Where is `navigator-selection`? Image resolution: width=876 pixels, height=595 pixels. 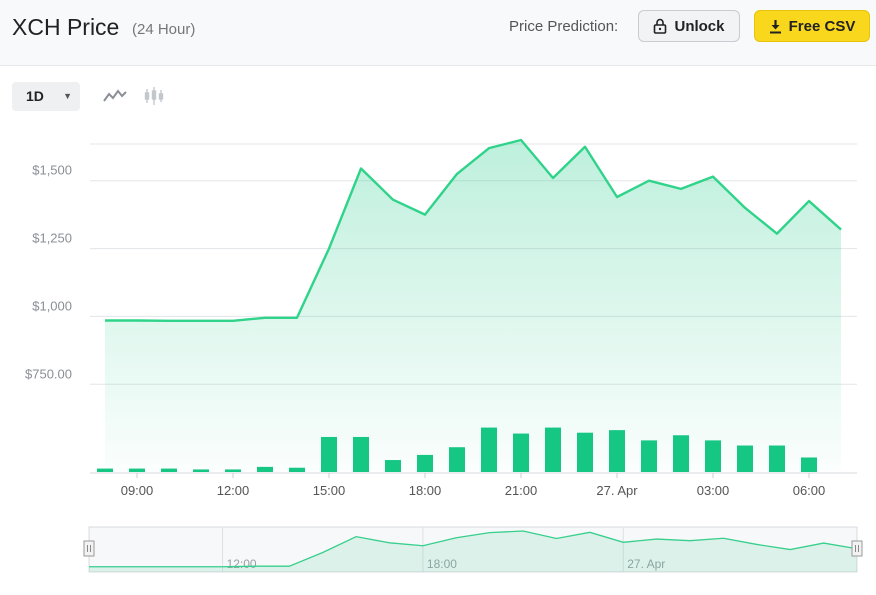 navigator-selection is located at coordinates (473, 549).